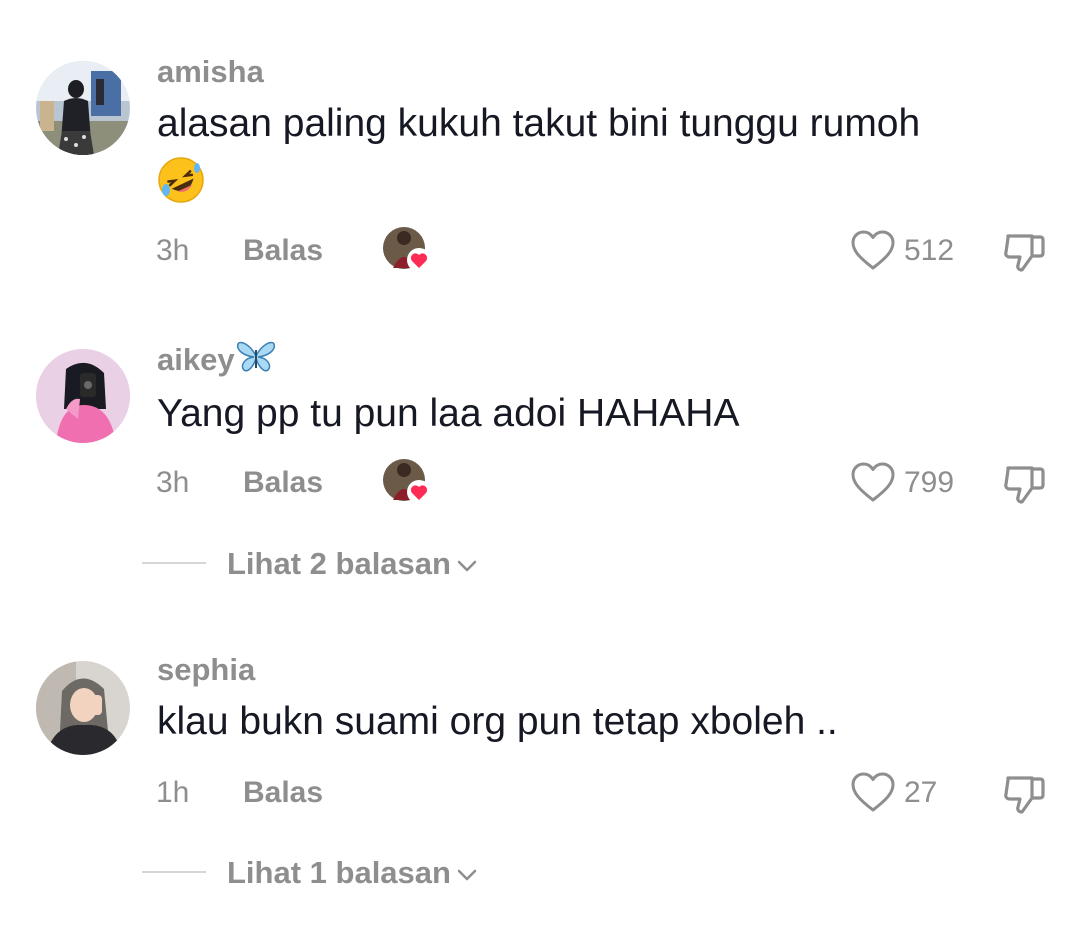 The height and width of the screenshot is (927, 1080). I want to click on like-count: 27, so click(921, 792).